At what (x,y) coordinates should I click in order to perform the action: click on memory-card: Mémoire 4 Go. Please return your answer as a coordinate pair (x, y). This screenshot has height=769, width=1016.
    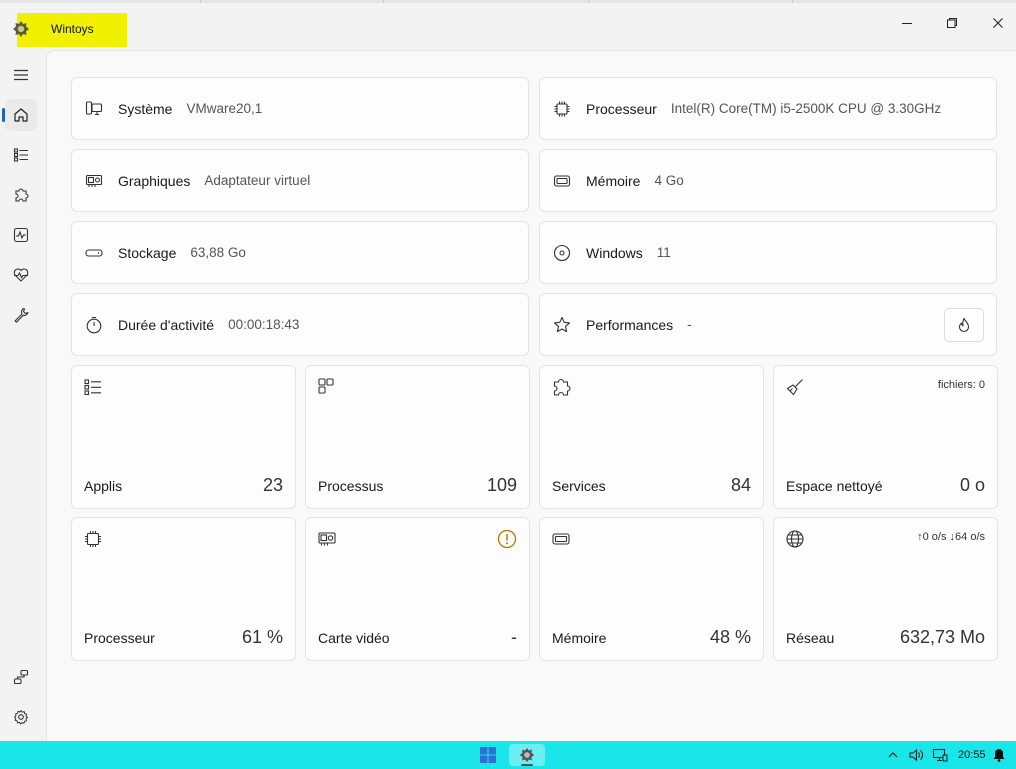
    Looking at the image, I should click on (768, 180).